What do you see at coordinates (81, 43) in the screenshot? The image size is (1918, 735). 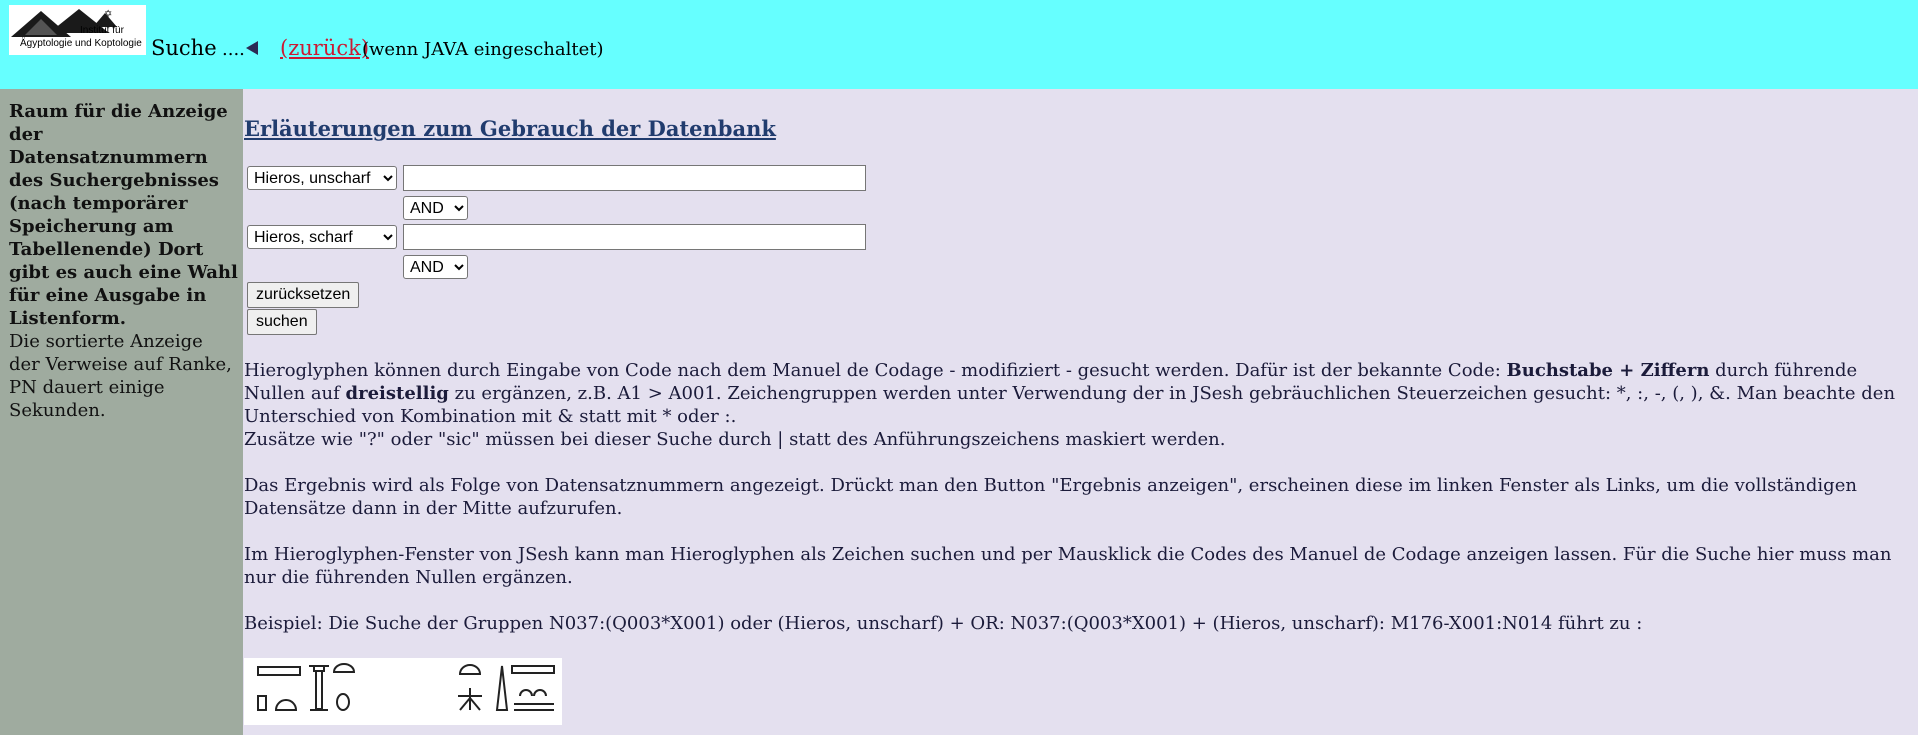 I see `logo-text-line2: Ägyptologie und Koptologie` at bounding box center [81, 43].